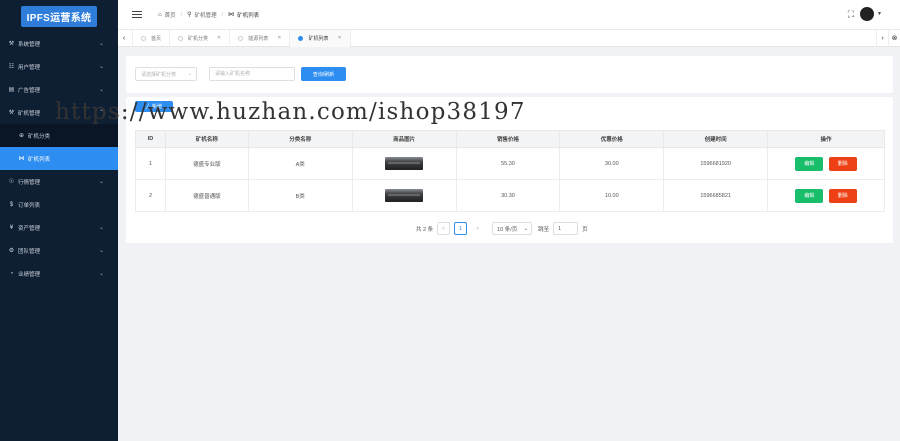 The image size is (900, 441). Describe the element at coordinates (11, 251) in the screenshot. I see `team-icon: ⚙` at that location.